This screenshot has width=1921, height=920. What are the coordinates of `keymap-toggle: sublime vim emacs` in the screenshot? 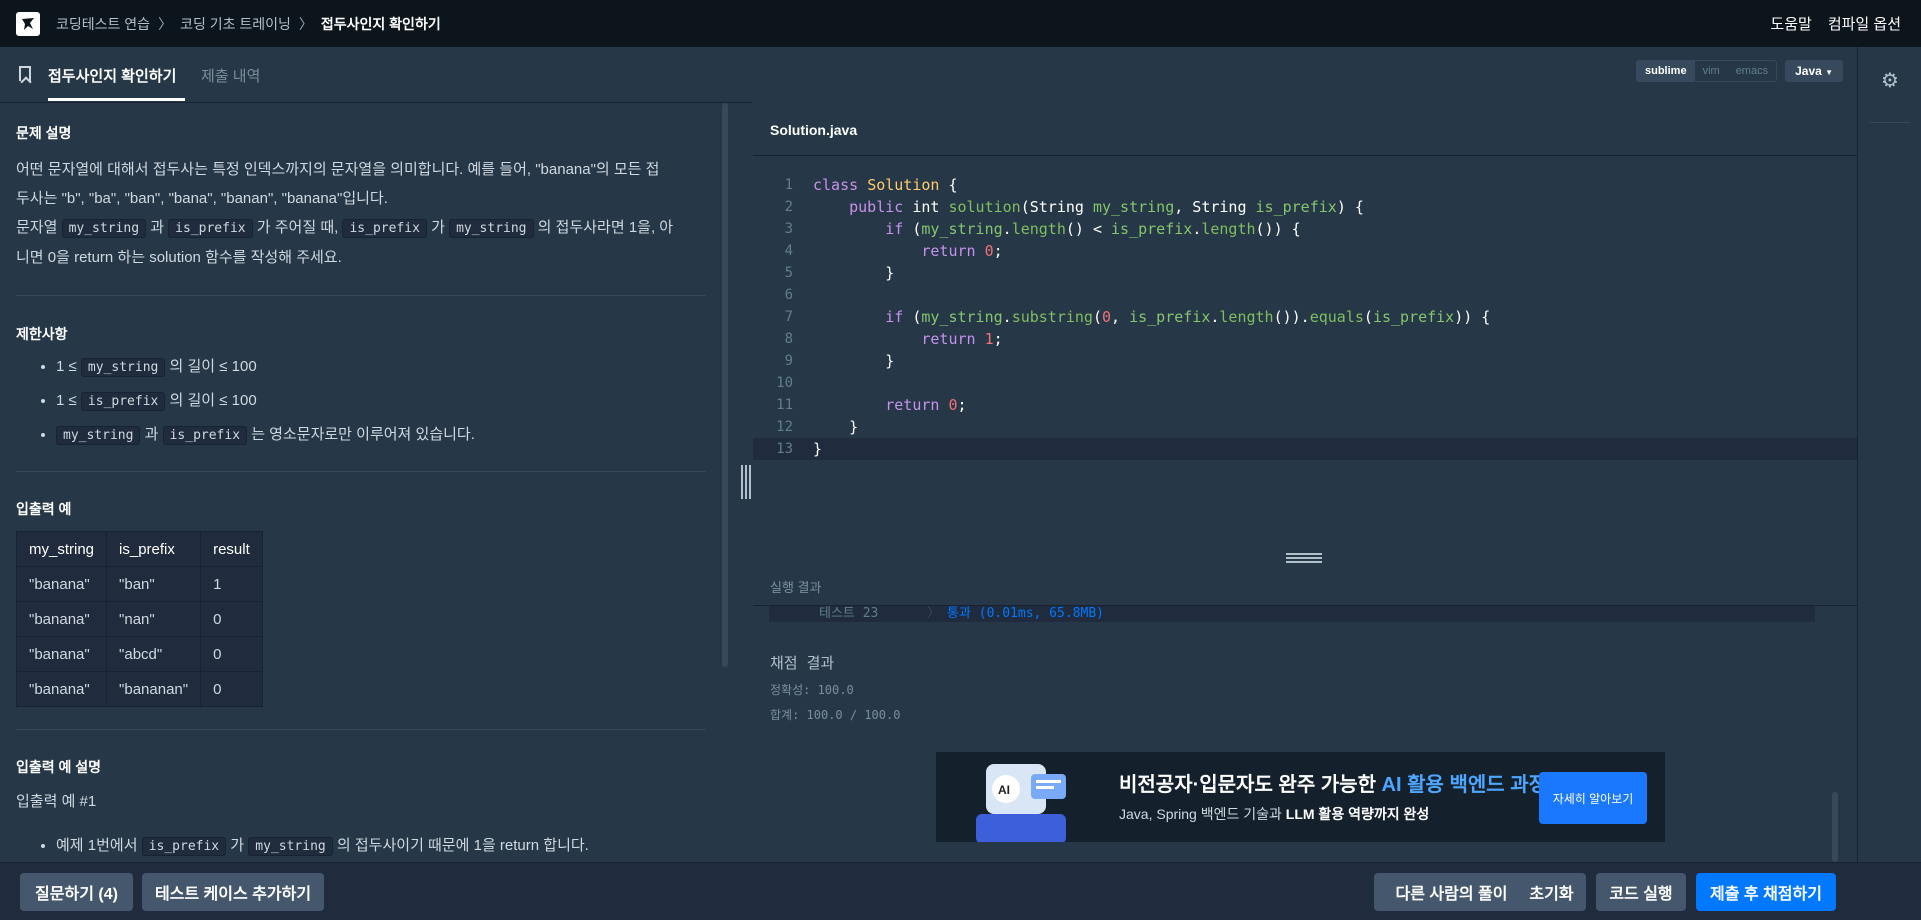 It's located at (1707, 71).